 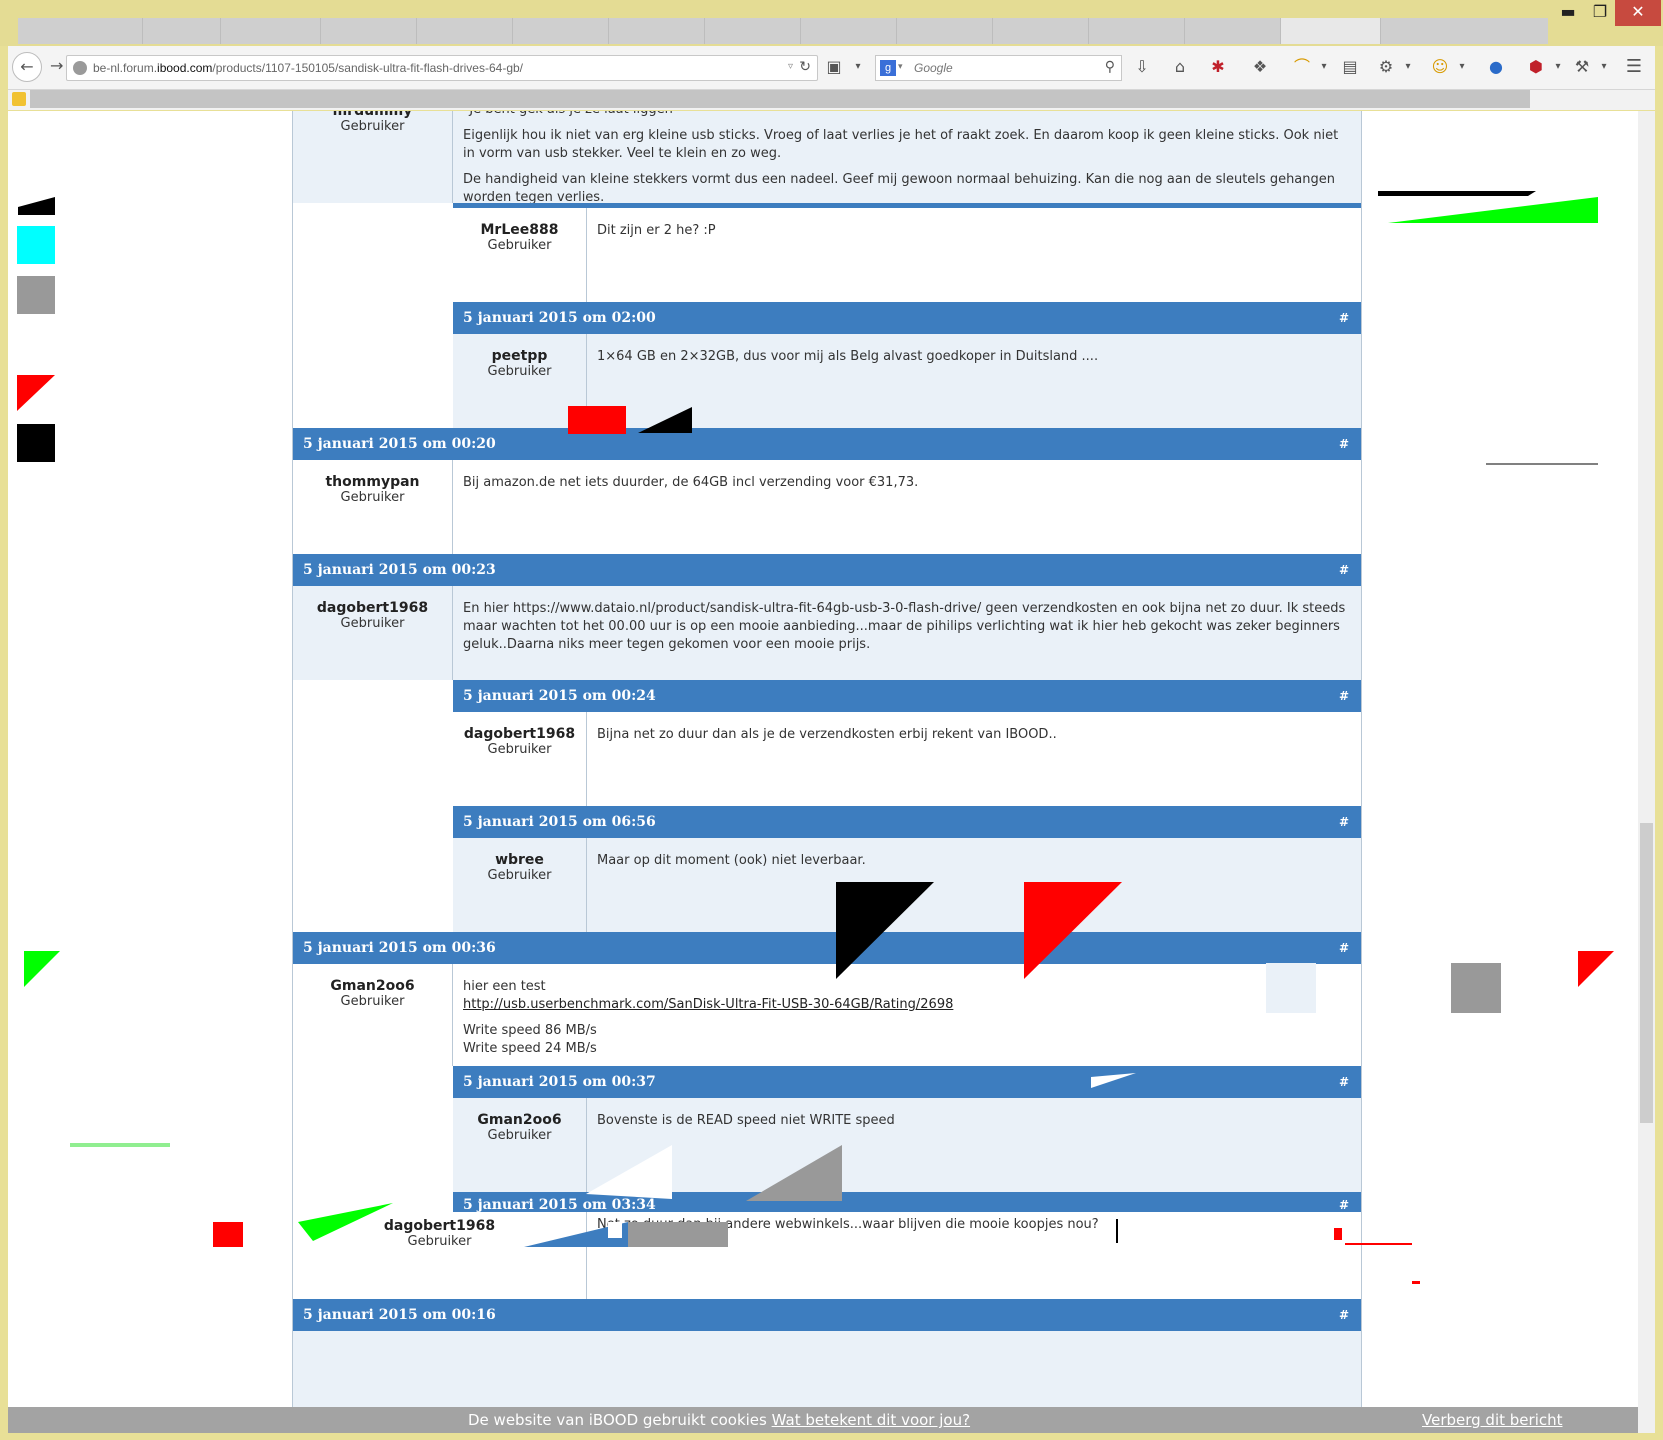 What do you see at coordinates (1180, 67) in the screenshot?
I see `home-icon: ⌂` at bounding box center [1180, 67].